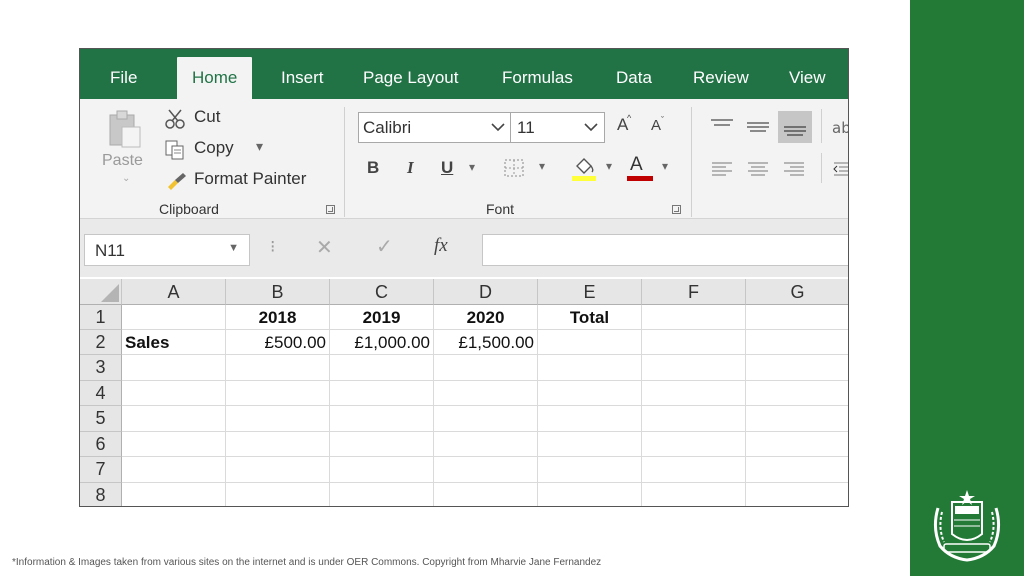 This screenshot has height=576, width=1024. What do you see at coordinates (590, 393) in the screenshot?
I see `cell-e4` at bounding box center [590, 393].